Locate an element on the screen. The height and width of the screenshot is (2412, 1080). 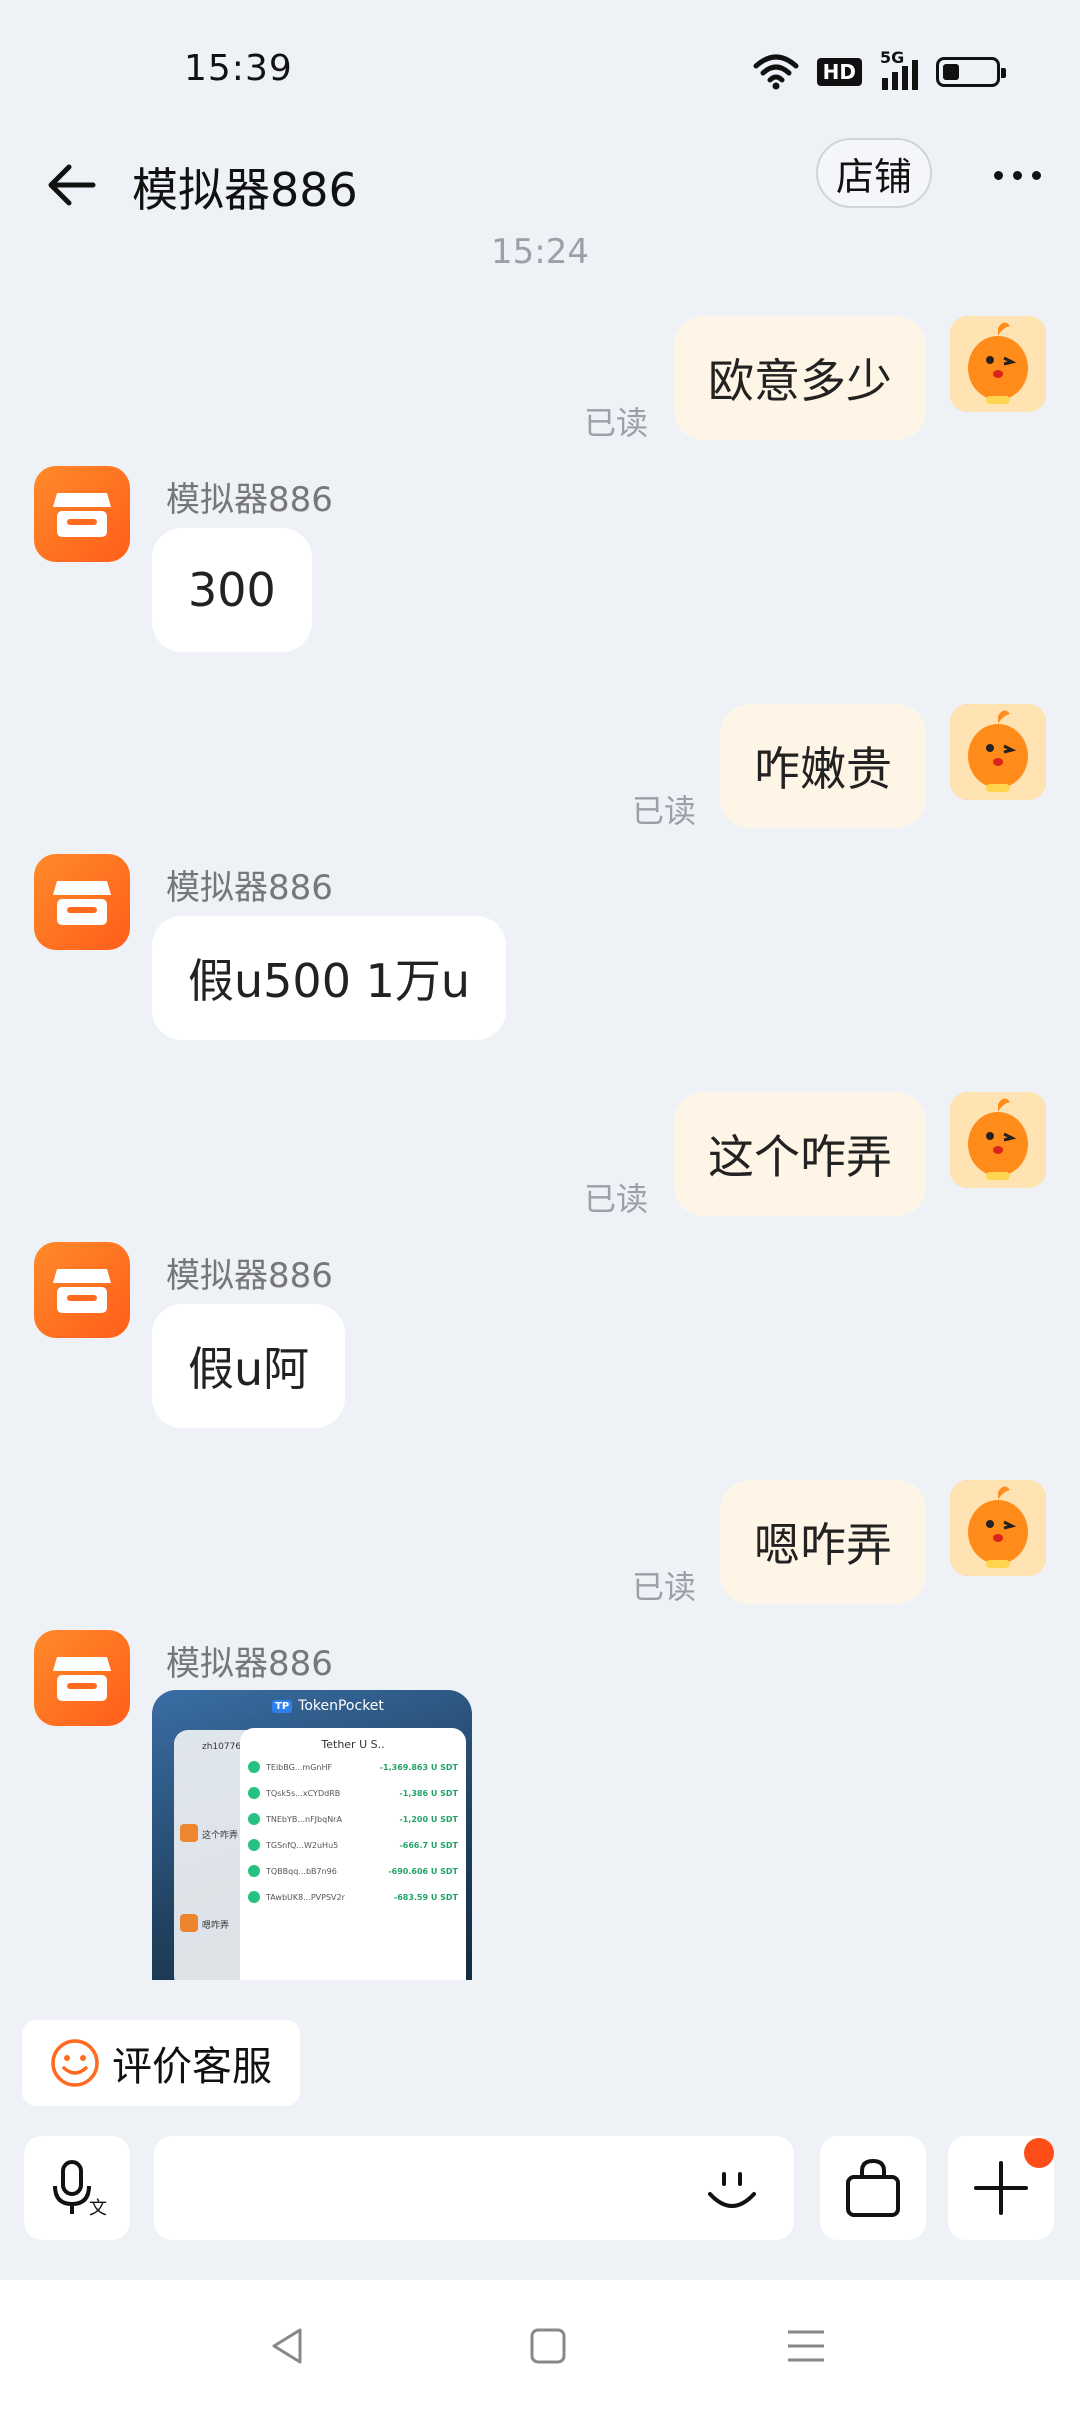
image-chat-msg: 嗯咋弄 is located at coordinates (216, 1926).